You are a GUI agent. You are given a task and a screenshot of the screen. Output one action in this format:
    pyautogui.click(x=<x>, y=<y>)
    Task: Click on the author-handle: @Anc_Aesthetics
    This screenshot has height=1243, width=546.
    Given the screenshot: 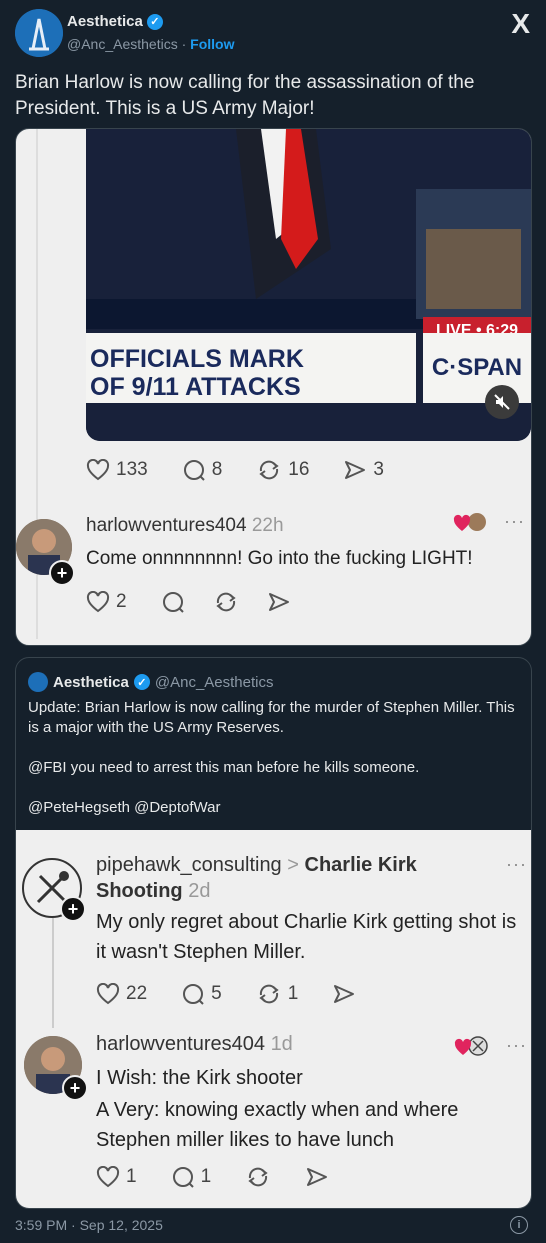 What is the action you would take?
    pyautogui.click(x=122, y=44)
    